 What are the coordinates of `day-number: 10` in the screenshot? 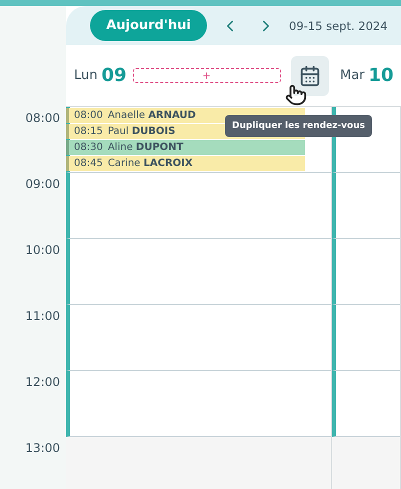 It's located at (381, 75).